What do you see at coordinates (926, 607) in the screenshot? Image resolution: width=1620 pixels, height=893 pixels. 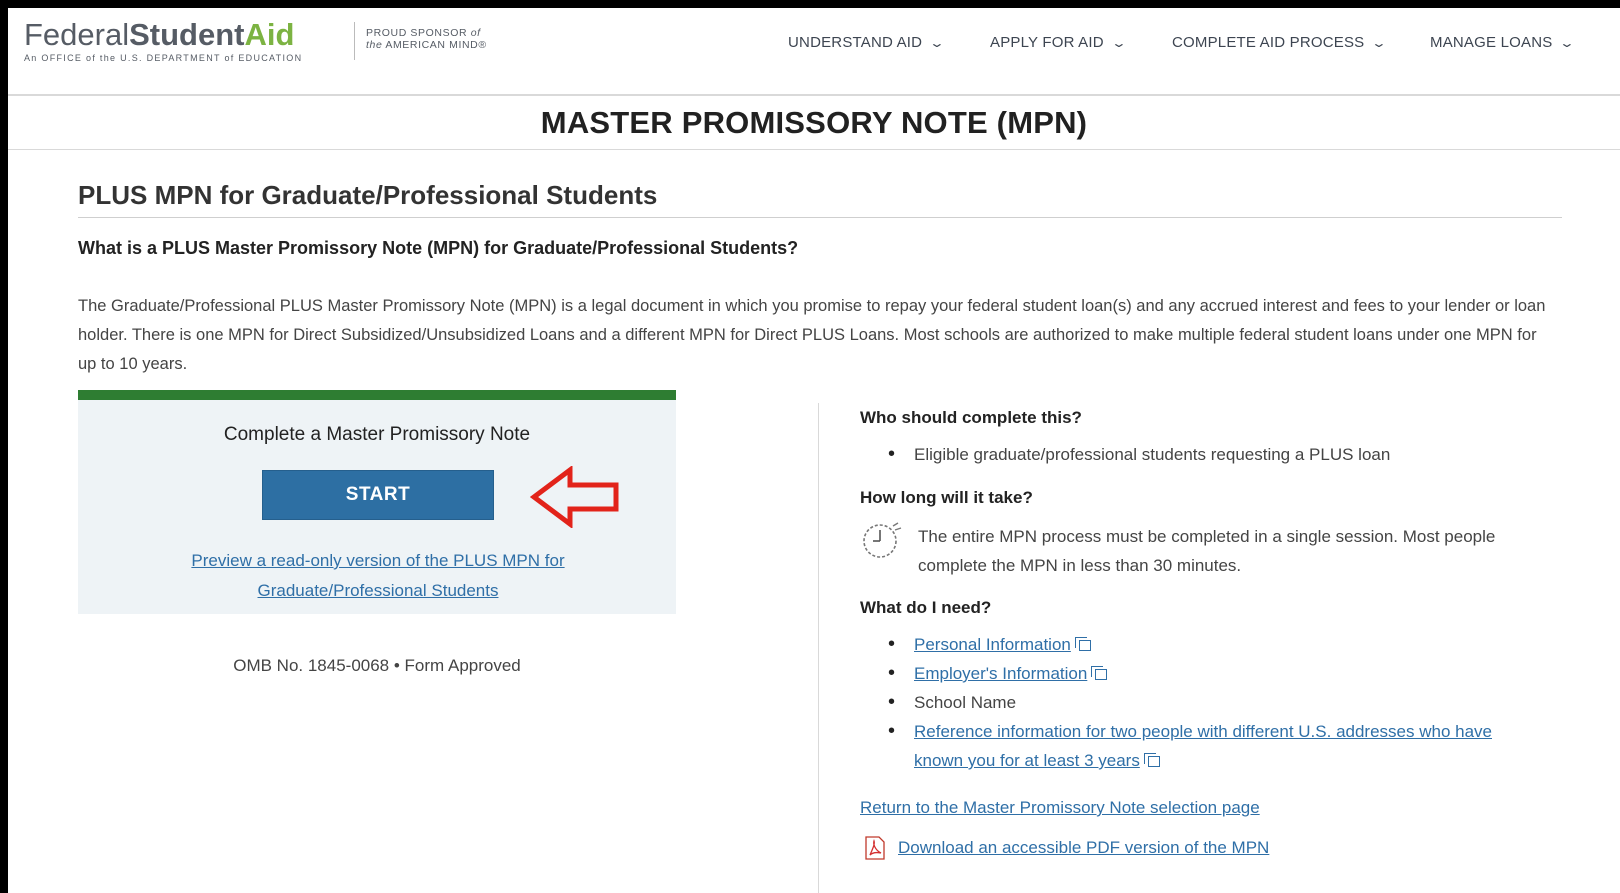 I see `need-heading: What do I need?` at bounding box center [926, 607].